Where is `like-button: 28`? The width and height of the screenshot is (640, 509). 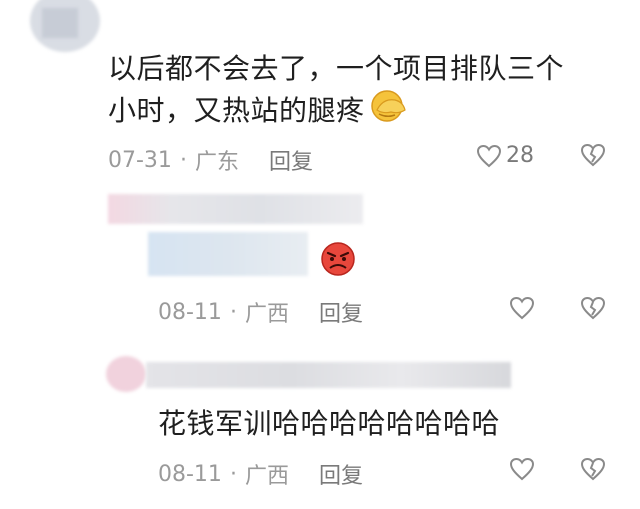
like-button: 28 is located at coordinates (505, 155).